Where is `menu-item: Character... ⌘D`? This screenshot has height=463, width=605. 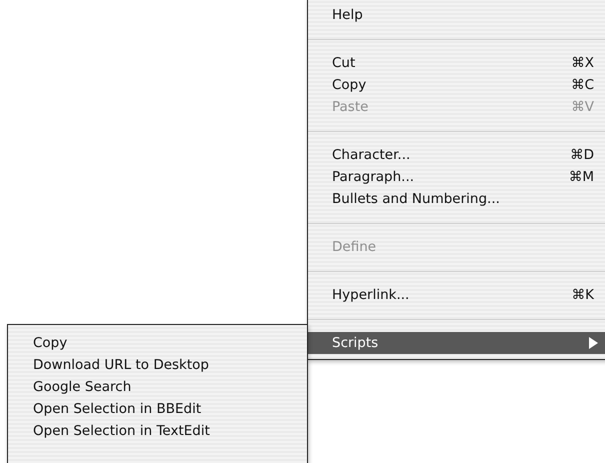 menu-item: Character... ⌘D is located at coordinates (456, 155).